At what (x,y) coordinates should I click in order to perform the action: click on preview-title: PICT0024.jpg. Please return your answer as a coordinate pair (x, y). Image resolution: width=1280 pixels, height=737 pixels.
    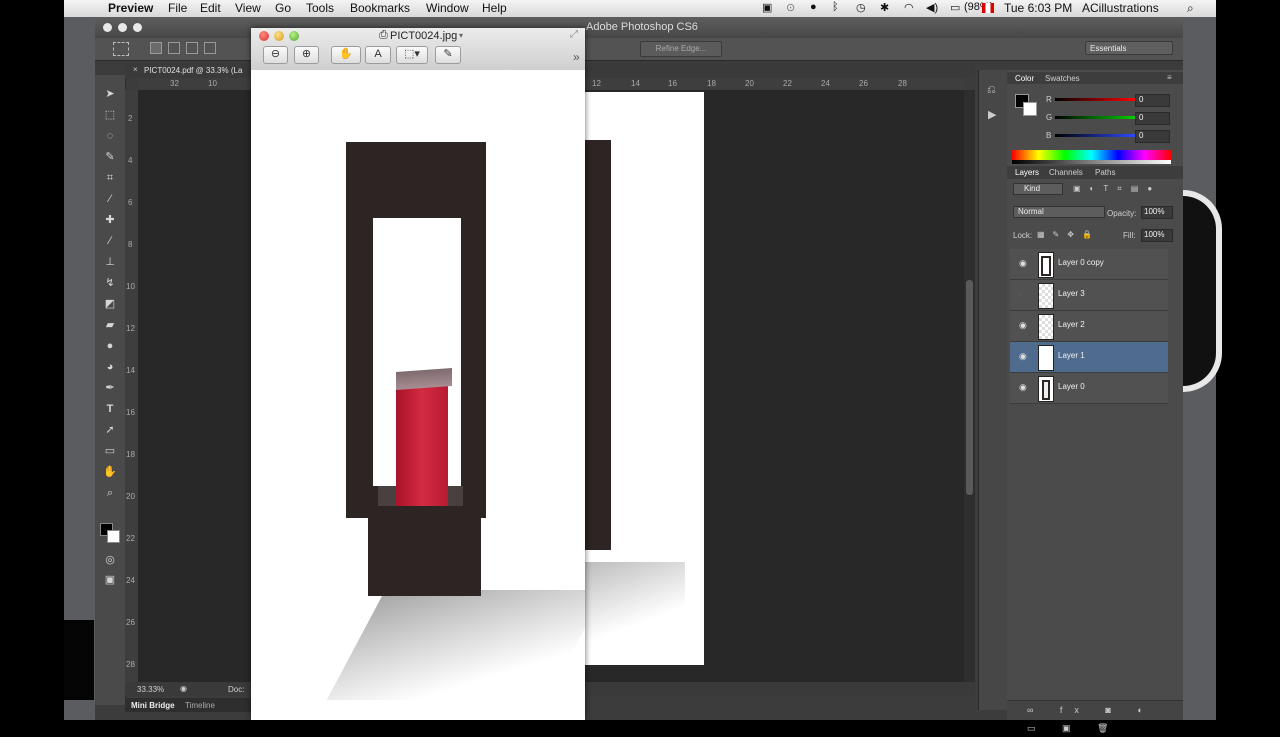
    Looking at the image, I should click on (423, 36).